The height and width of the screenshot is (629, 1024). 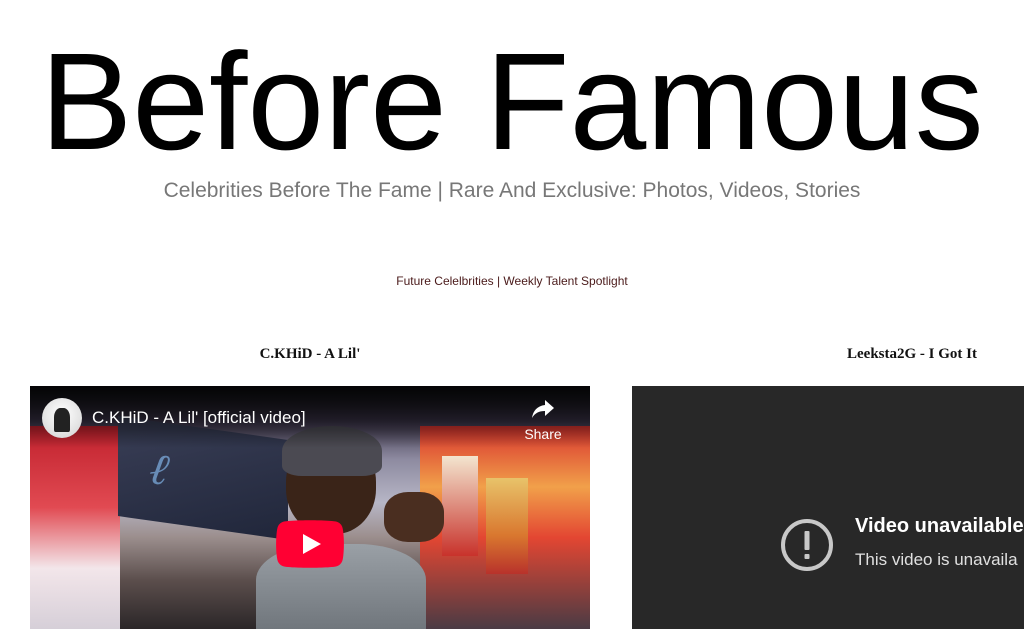 What do you see at coordinates (543, 422) in the screenshot?
I see `share-button: Share` at bounding box center [543, 422].